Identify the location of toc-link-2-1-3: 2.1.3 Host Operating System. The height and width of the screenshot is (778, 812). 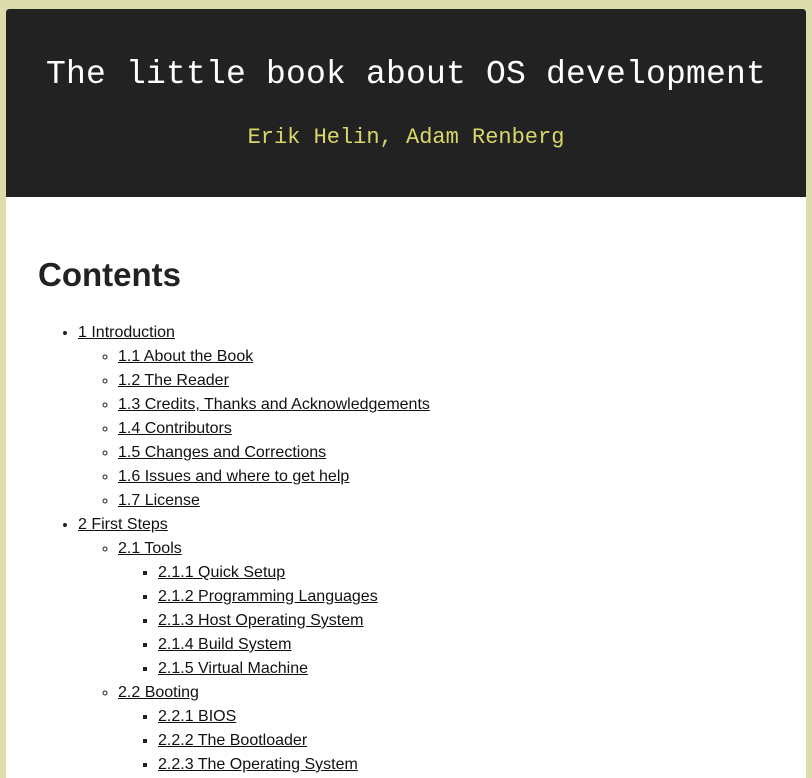
(260, 620).